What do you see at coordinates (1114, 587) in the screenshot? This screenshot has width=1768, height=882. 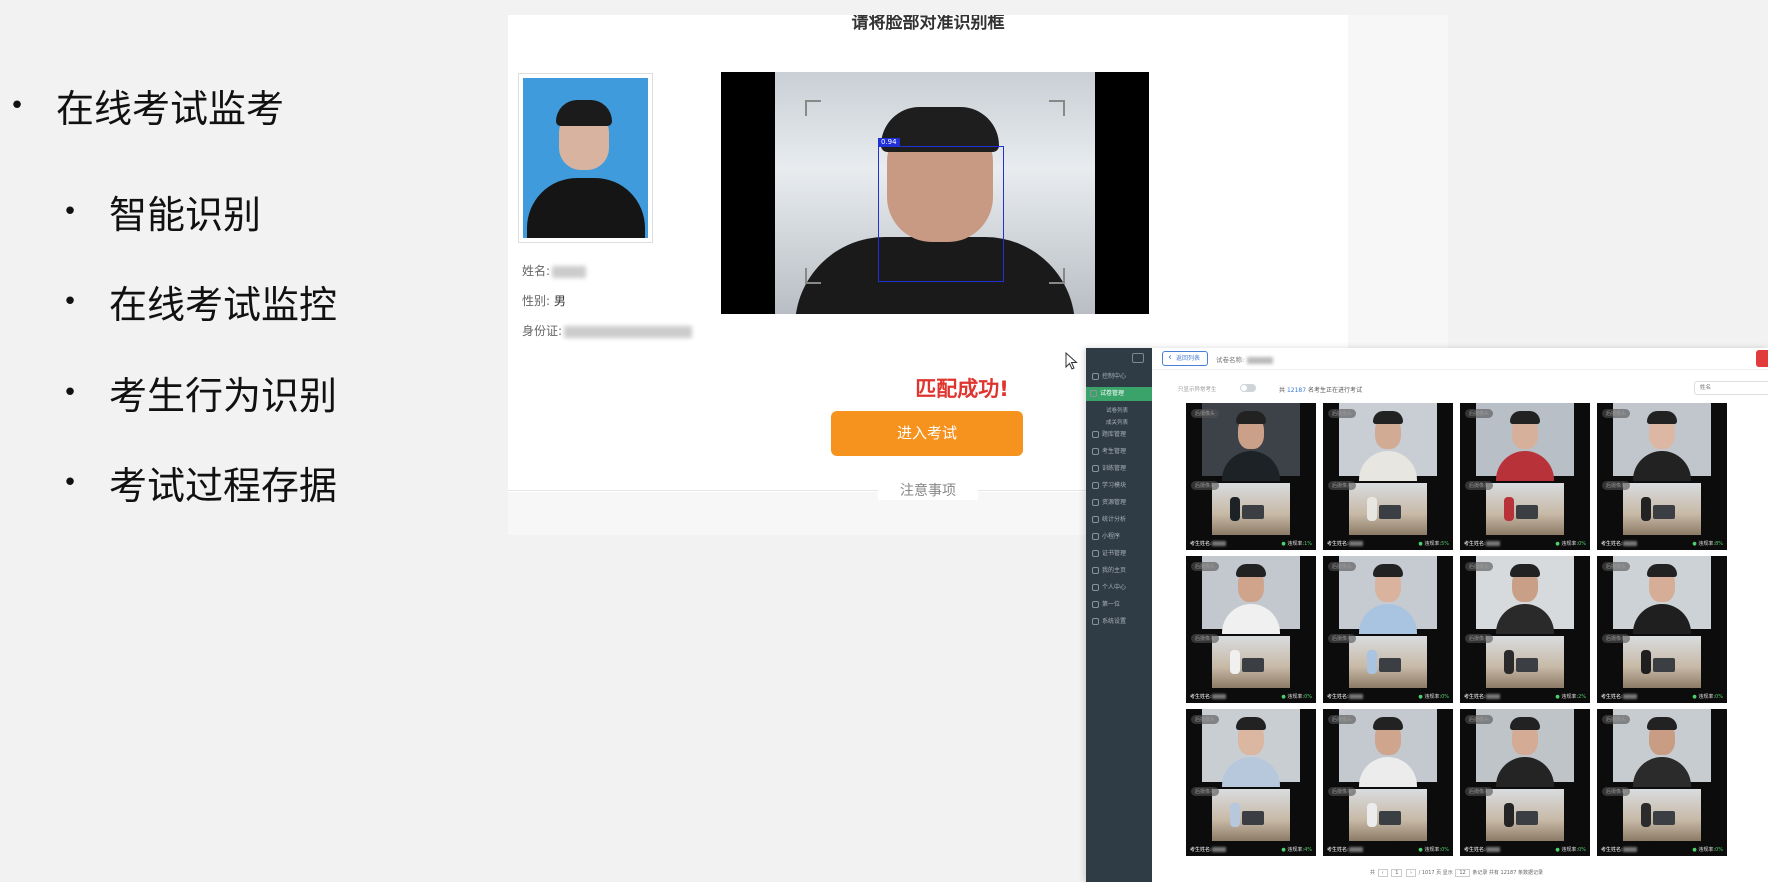 I see `sidebar-item-label: 个人中心` at bounding box center [1114, 587].